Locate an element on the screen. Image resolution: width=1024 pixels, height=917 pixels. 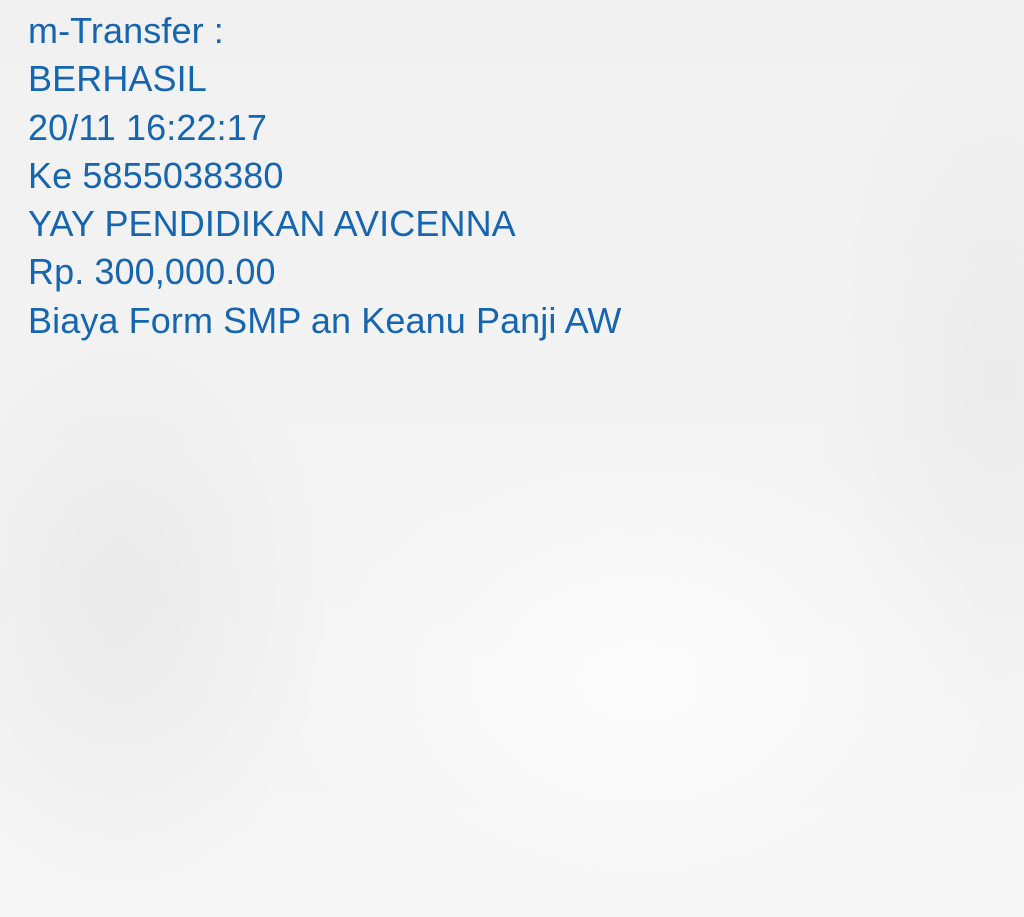
transfer-note: Biaya Form SMP an Keanu Panji AW is located at coordinates (325, 320).